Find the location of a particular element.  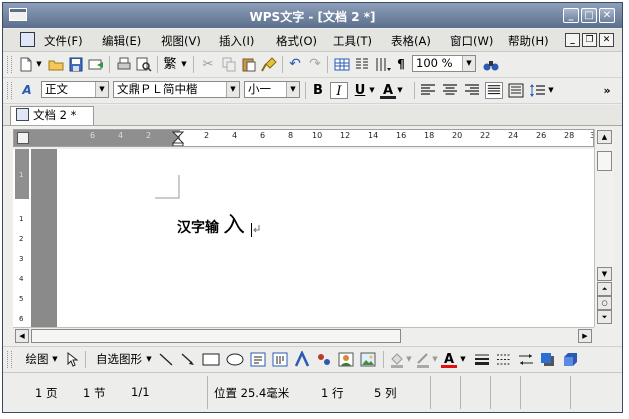

tab-selector-button is located at coordinates (23, 138).